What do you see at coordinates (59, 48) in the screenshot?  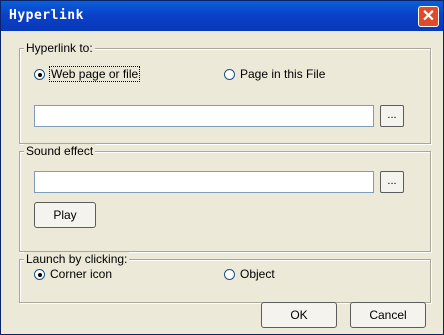 I see `hyperlink-to-label: Hyperlink to:` at bounding box center [59, 48].